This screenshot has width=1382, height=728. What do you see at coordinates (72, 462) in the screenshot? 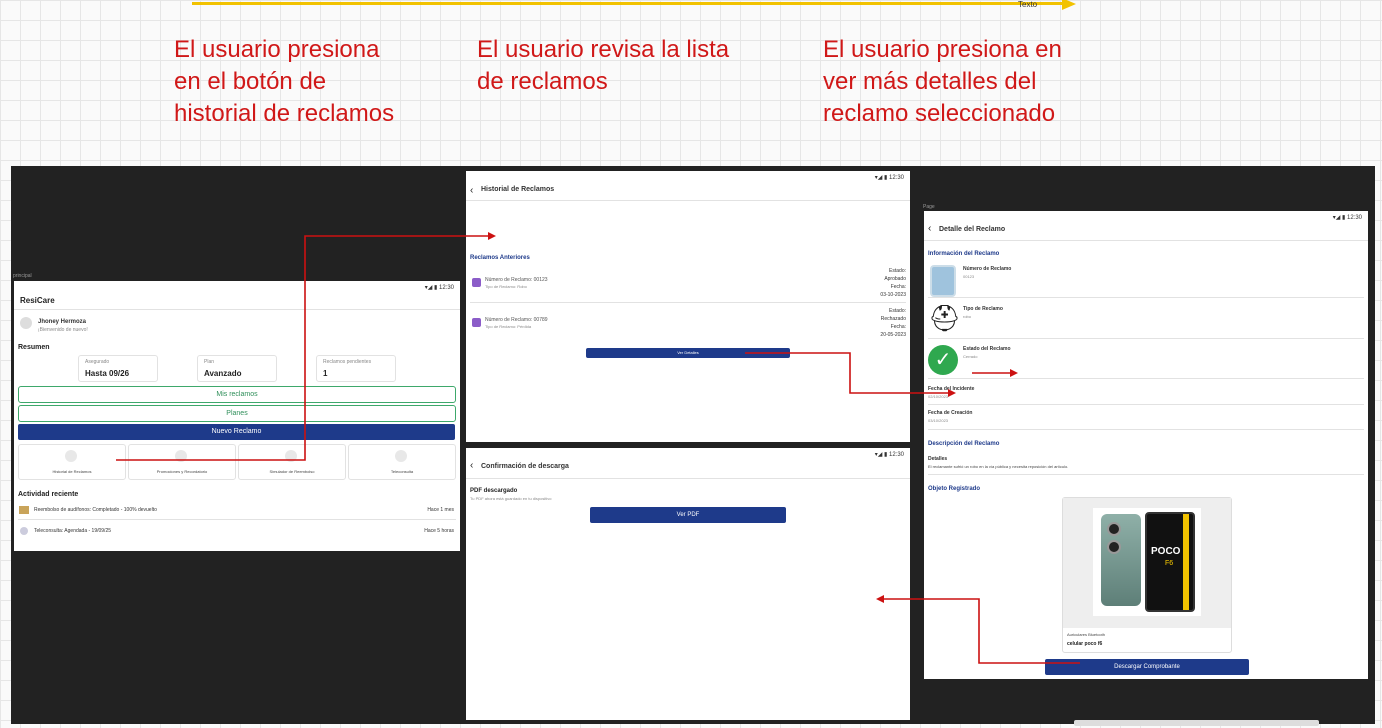
I see `shortcut-claims-history: Historial de Reclamos` at bounding box center [72, 462].